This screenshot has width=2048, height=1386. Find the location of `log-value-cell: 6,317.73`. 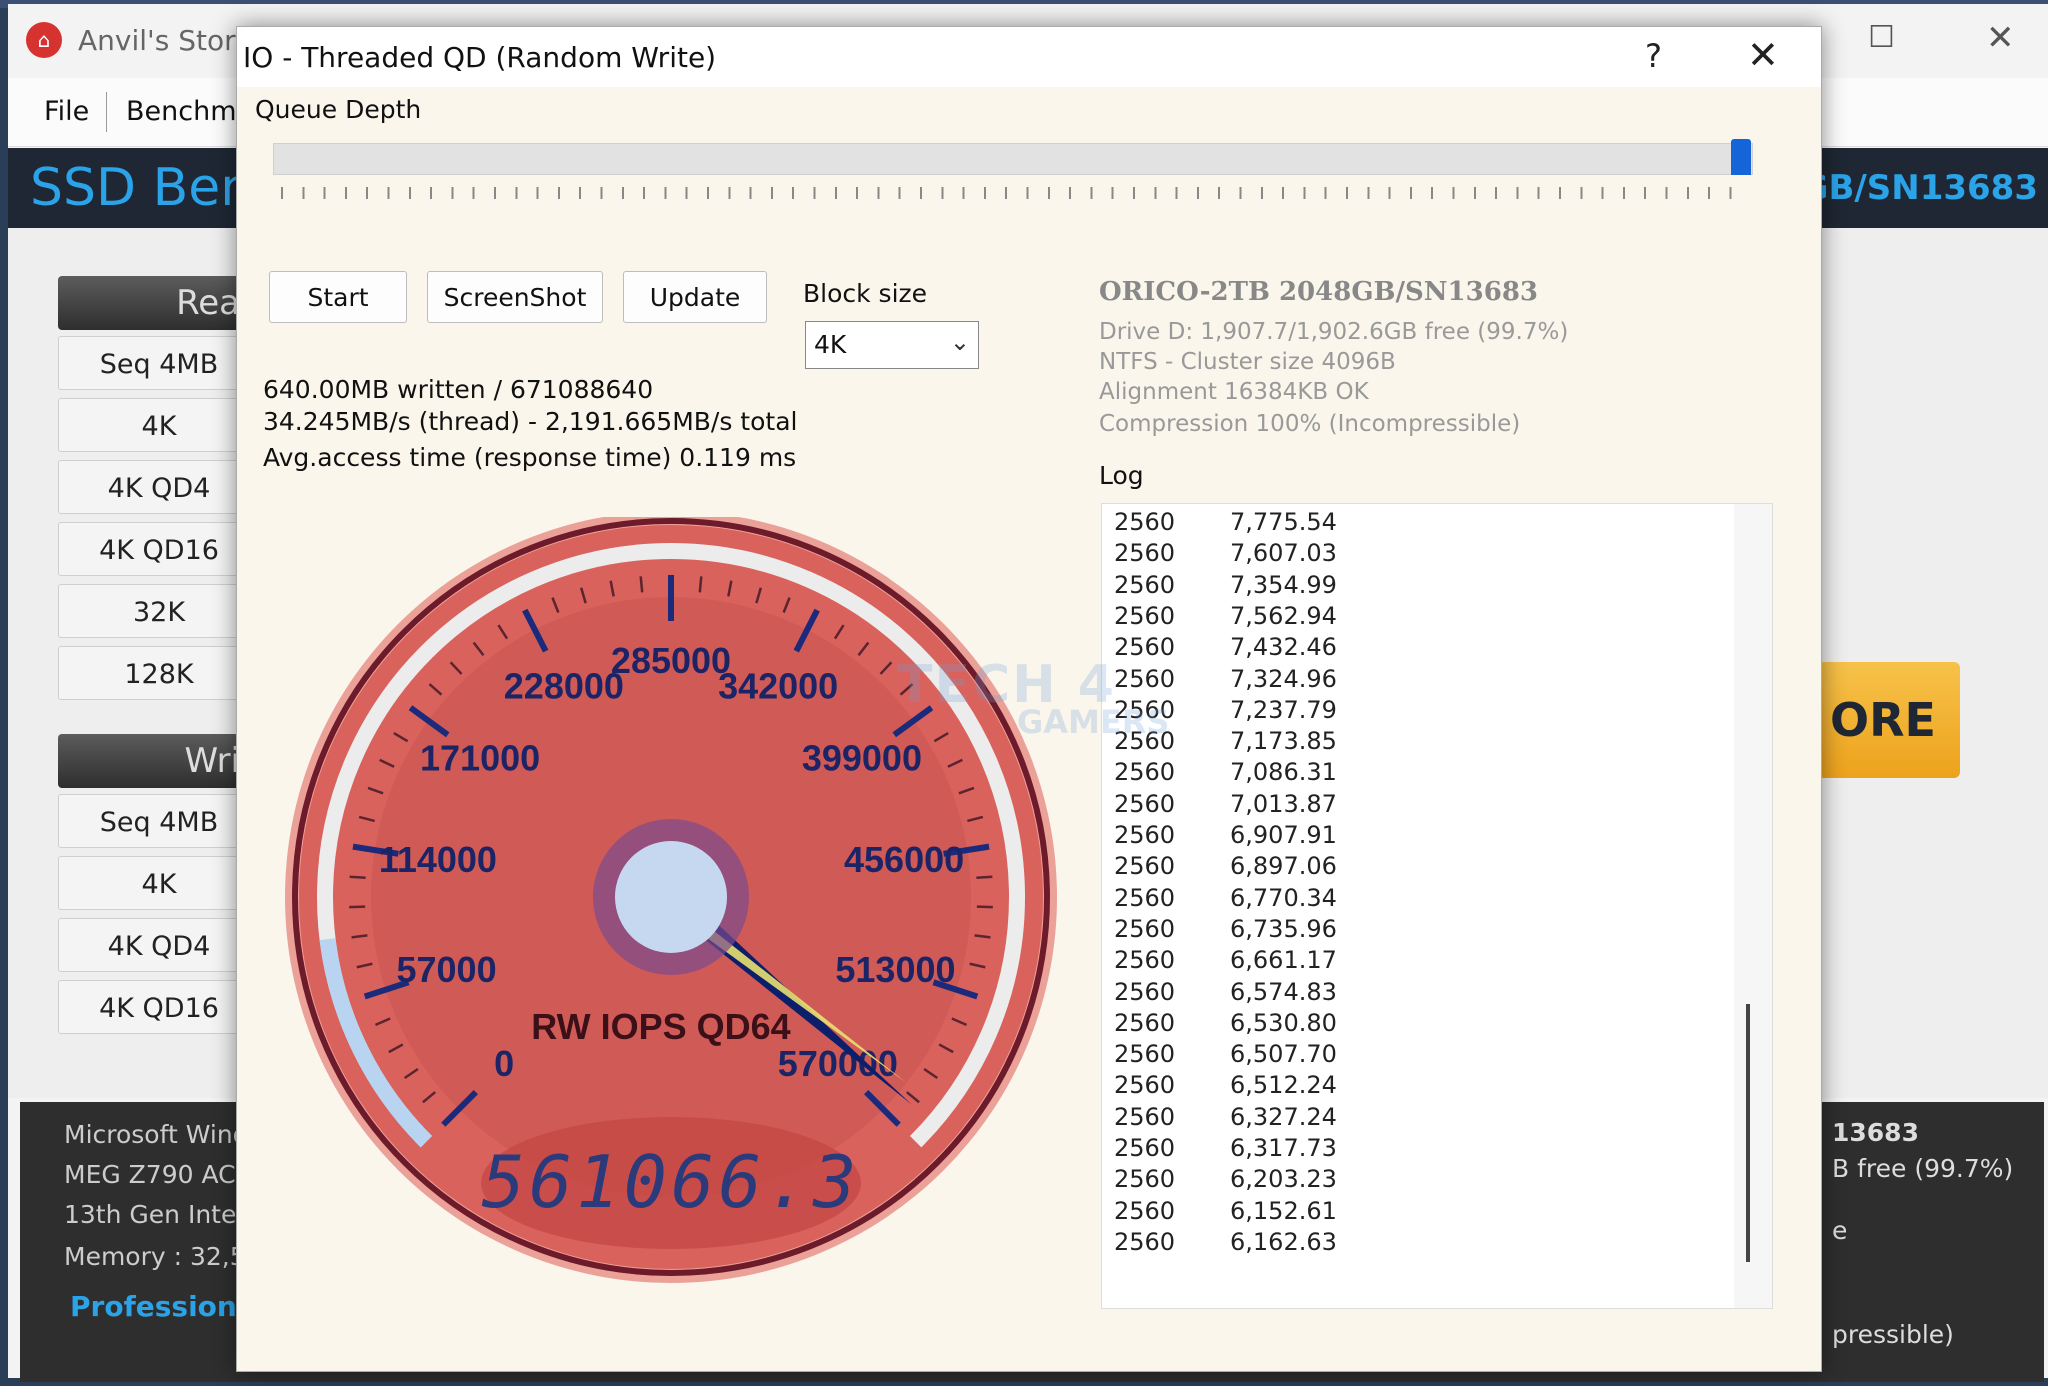

log-value-cell: 6,317.73 is located at coordinates (1283, 1148).